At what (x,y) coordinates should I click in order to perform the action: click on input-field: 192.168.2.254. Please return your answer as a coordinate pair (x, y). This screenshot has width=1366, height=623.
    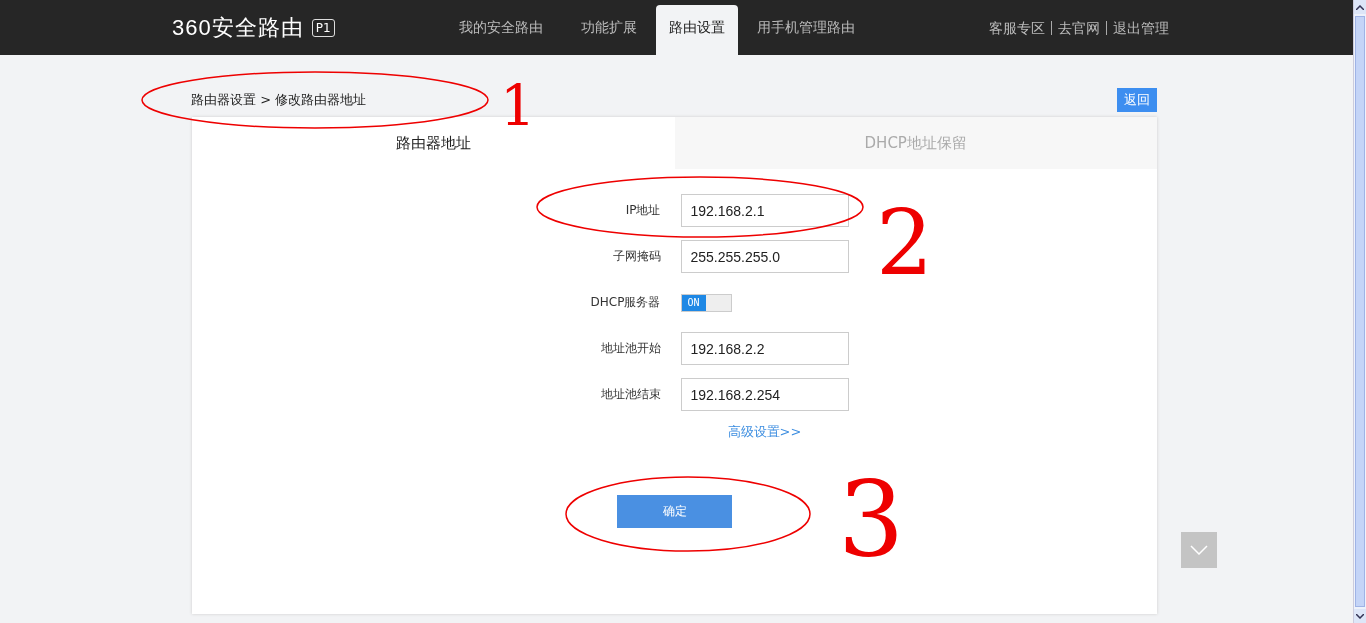
    Looking at the image, I should click on (764, 394).